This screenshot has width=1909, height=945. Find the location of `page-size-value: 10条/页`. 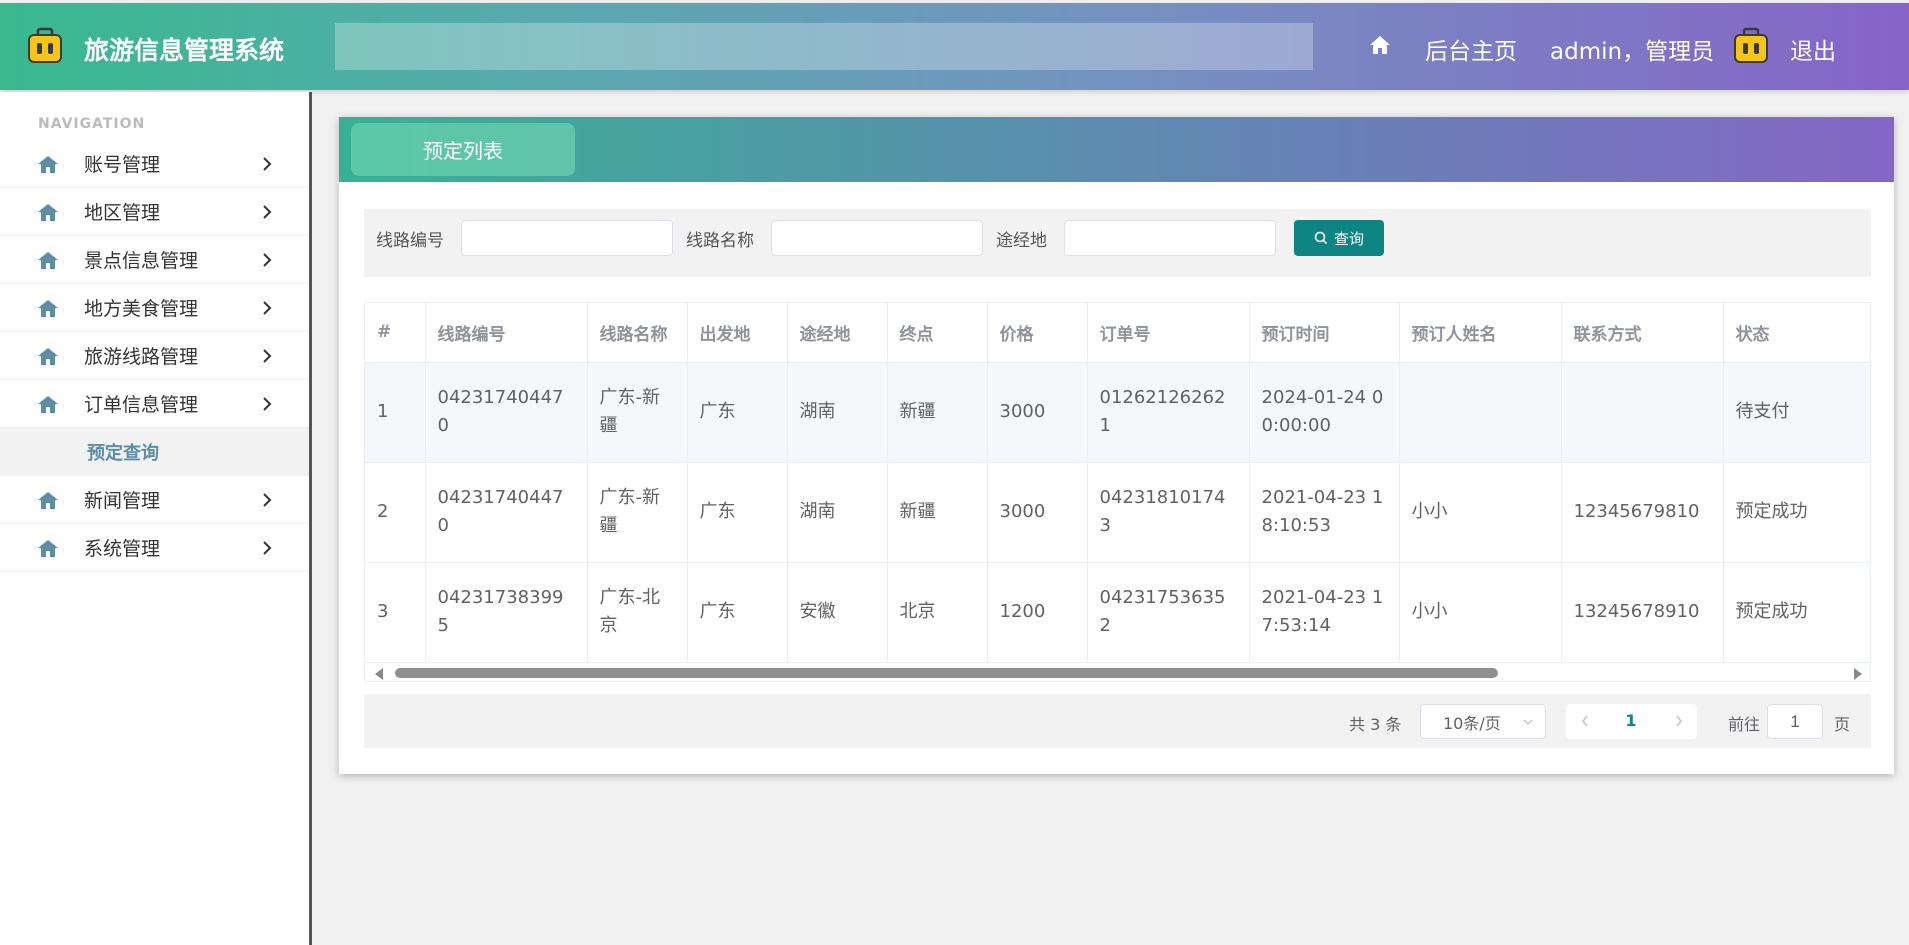

page-size-value: 10条/页 is located at coordinates (1472, 723).